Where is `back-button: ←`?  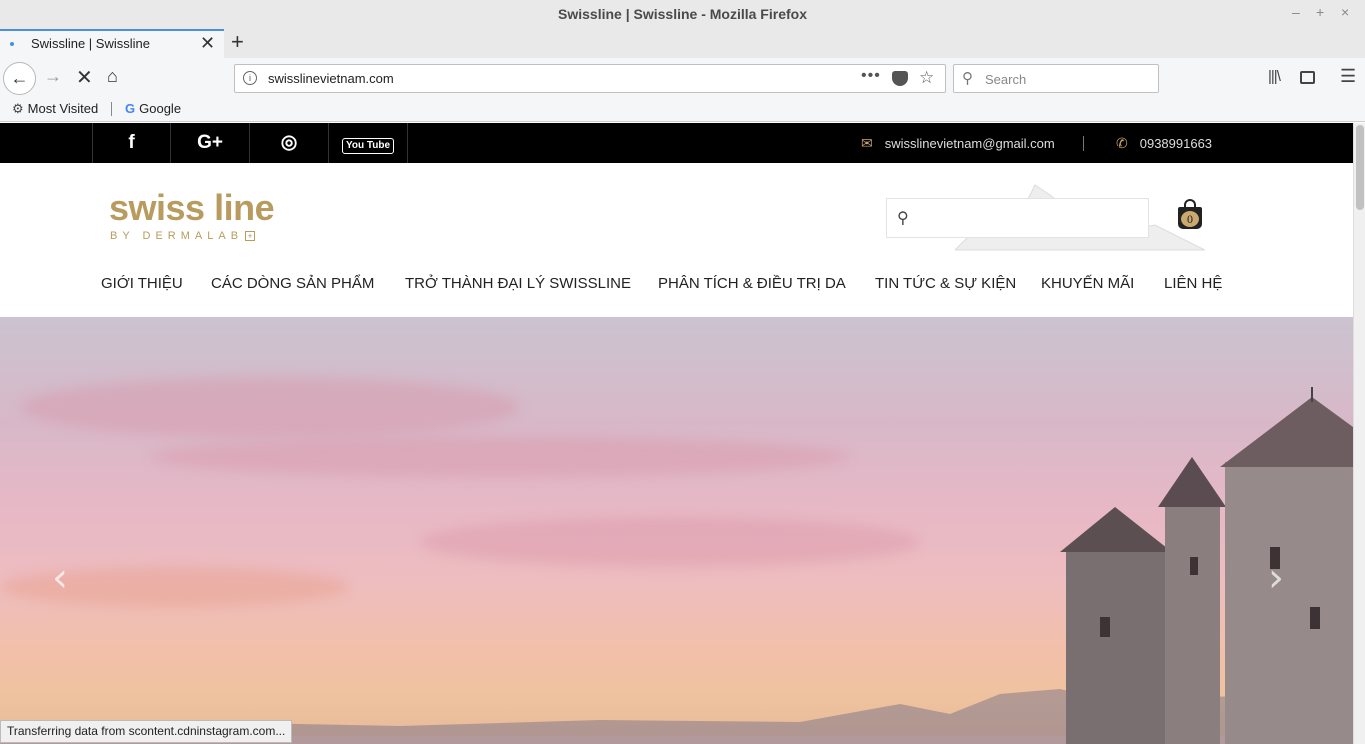
back-button: ← is located at coordinates (19, 78).